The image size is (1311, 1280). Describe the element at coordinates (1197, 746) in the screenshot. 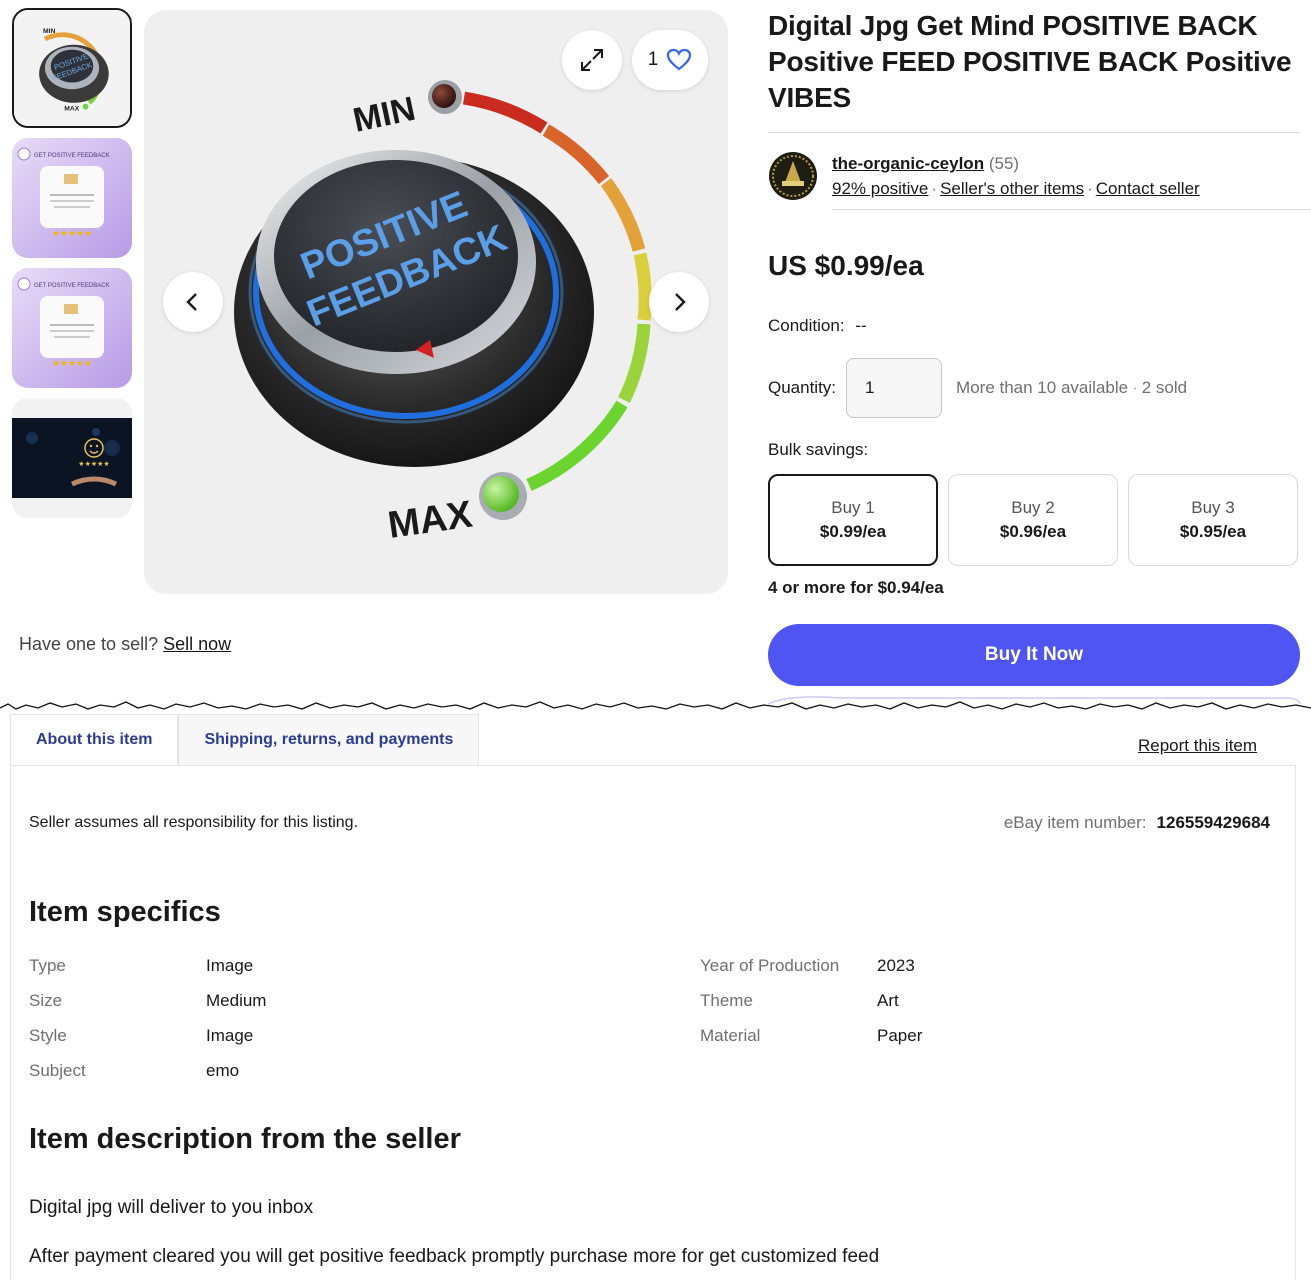

I see `report-item-link: Report this item` at that location.